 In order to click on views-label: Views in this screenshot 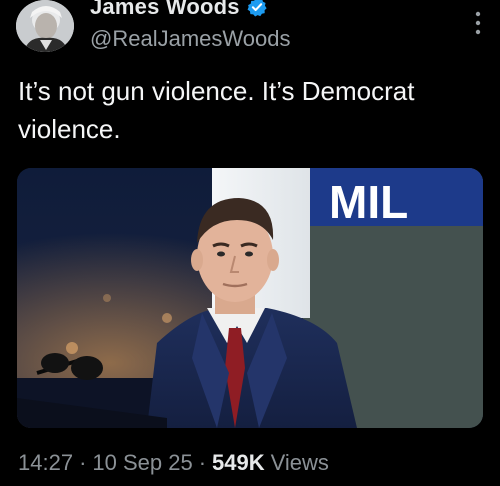, I will do `click(299, 462)`.